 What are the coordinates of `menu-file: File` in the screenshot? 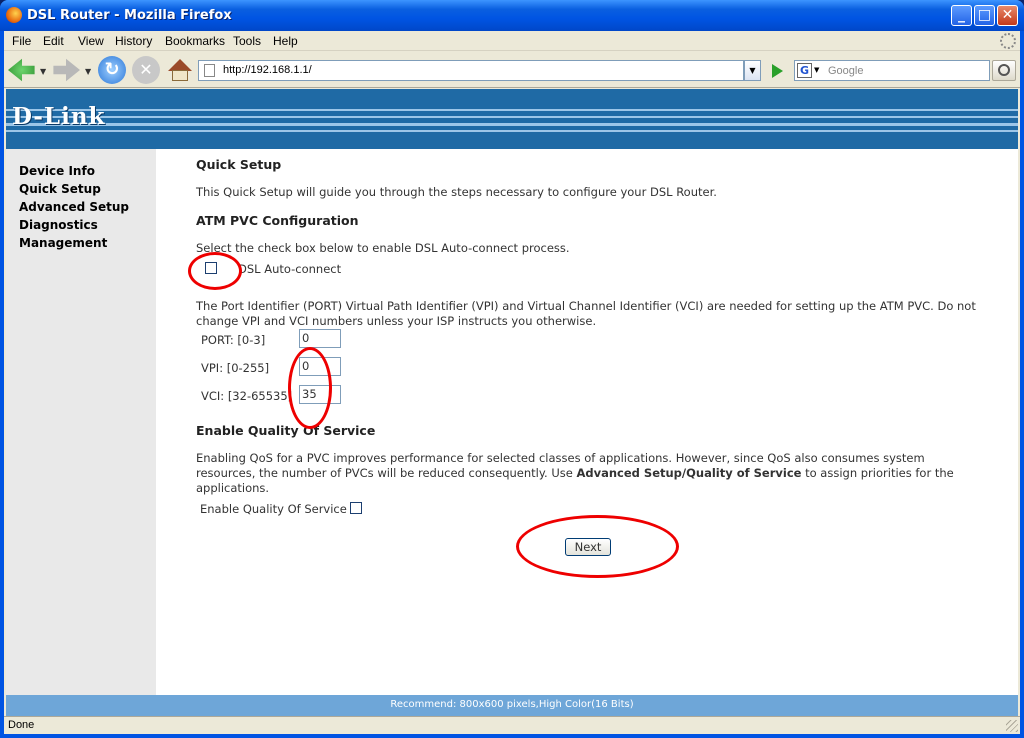 It's located at (21, 41).